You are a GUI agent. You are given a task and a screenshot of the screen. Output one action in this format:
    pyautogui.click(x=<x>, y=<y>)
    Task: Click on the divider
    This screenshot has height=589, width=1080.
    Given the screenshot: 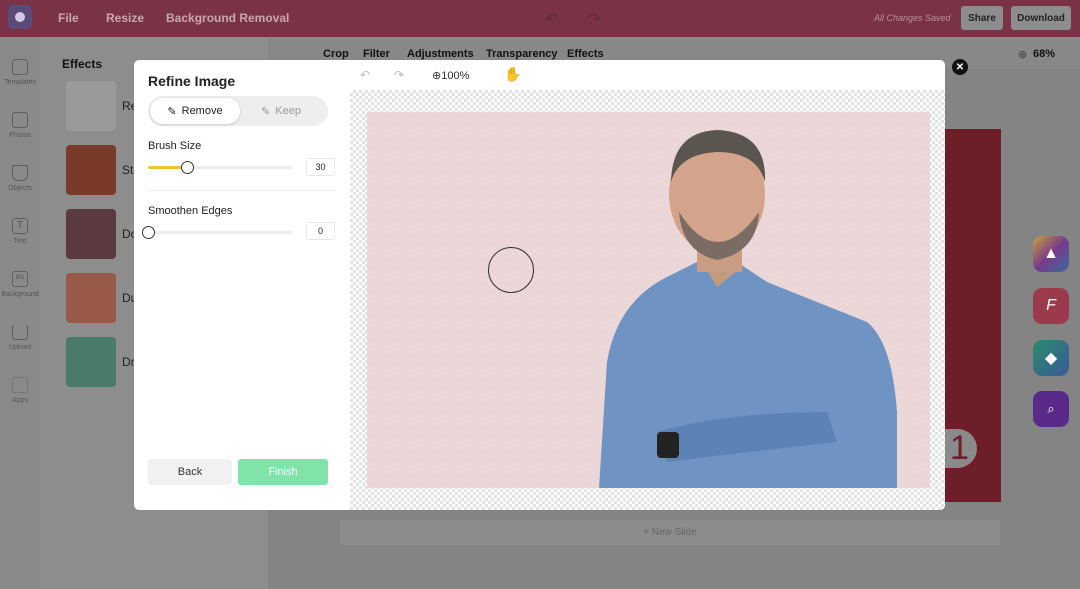 What is the action you would take?
    pyautogui.click(x=241, y=190)
    